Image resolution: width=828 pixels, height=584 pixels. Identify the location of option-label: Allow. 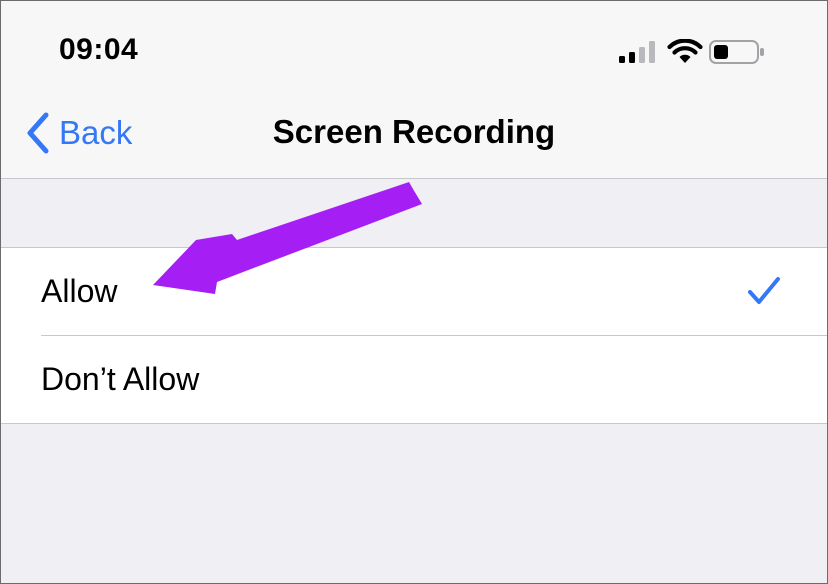
(79, 291).